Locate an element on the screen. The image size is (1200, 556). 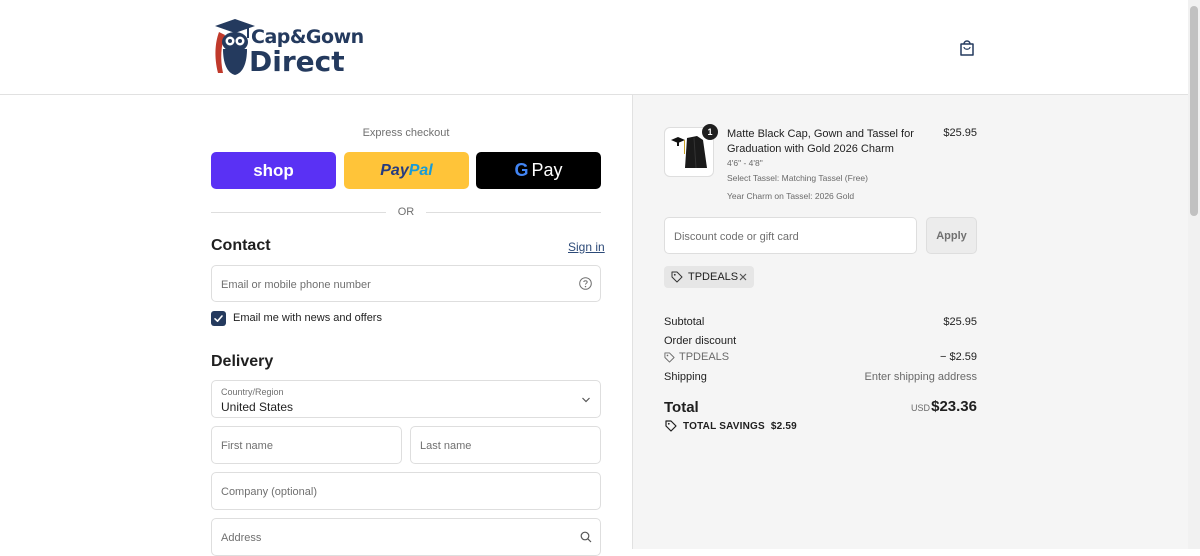
total-savings-value: $2.59 is located at coordinates (783, 426).